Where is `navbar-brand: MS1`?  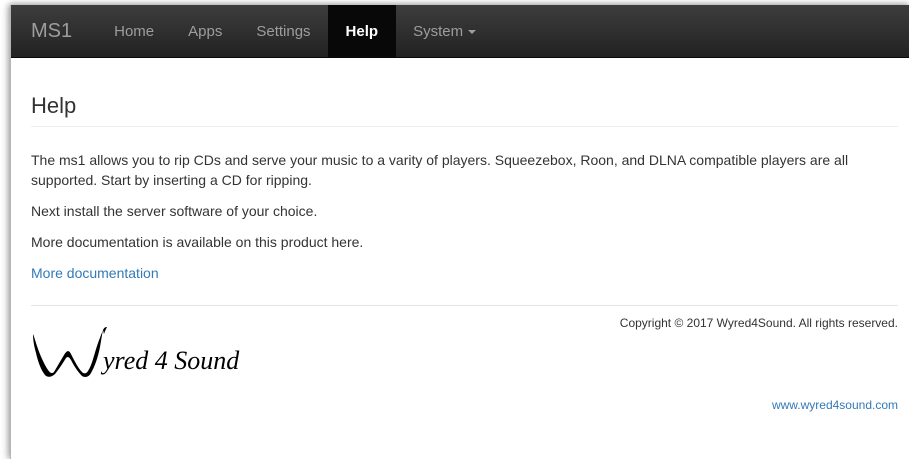 navbar-brand: MS1 is located at coordinates (54, 31).